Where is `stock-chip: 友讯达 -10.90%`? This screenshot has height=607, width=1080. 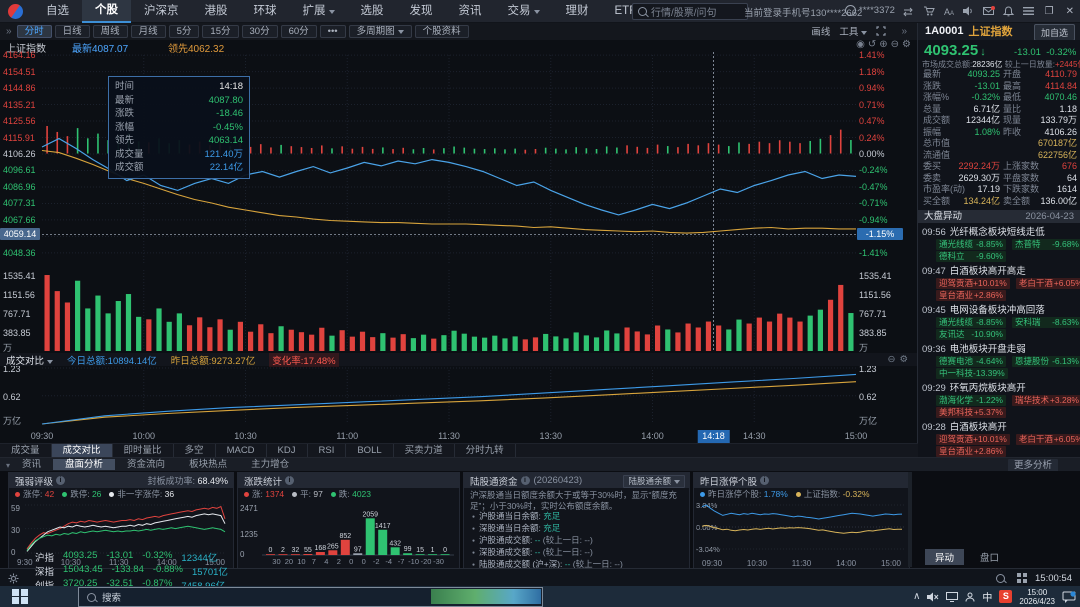
stock-chip: 友讯达 -10.90% is located at coordinates (971, 334).